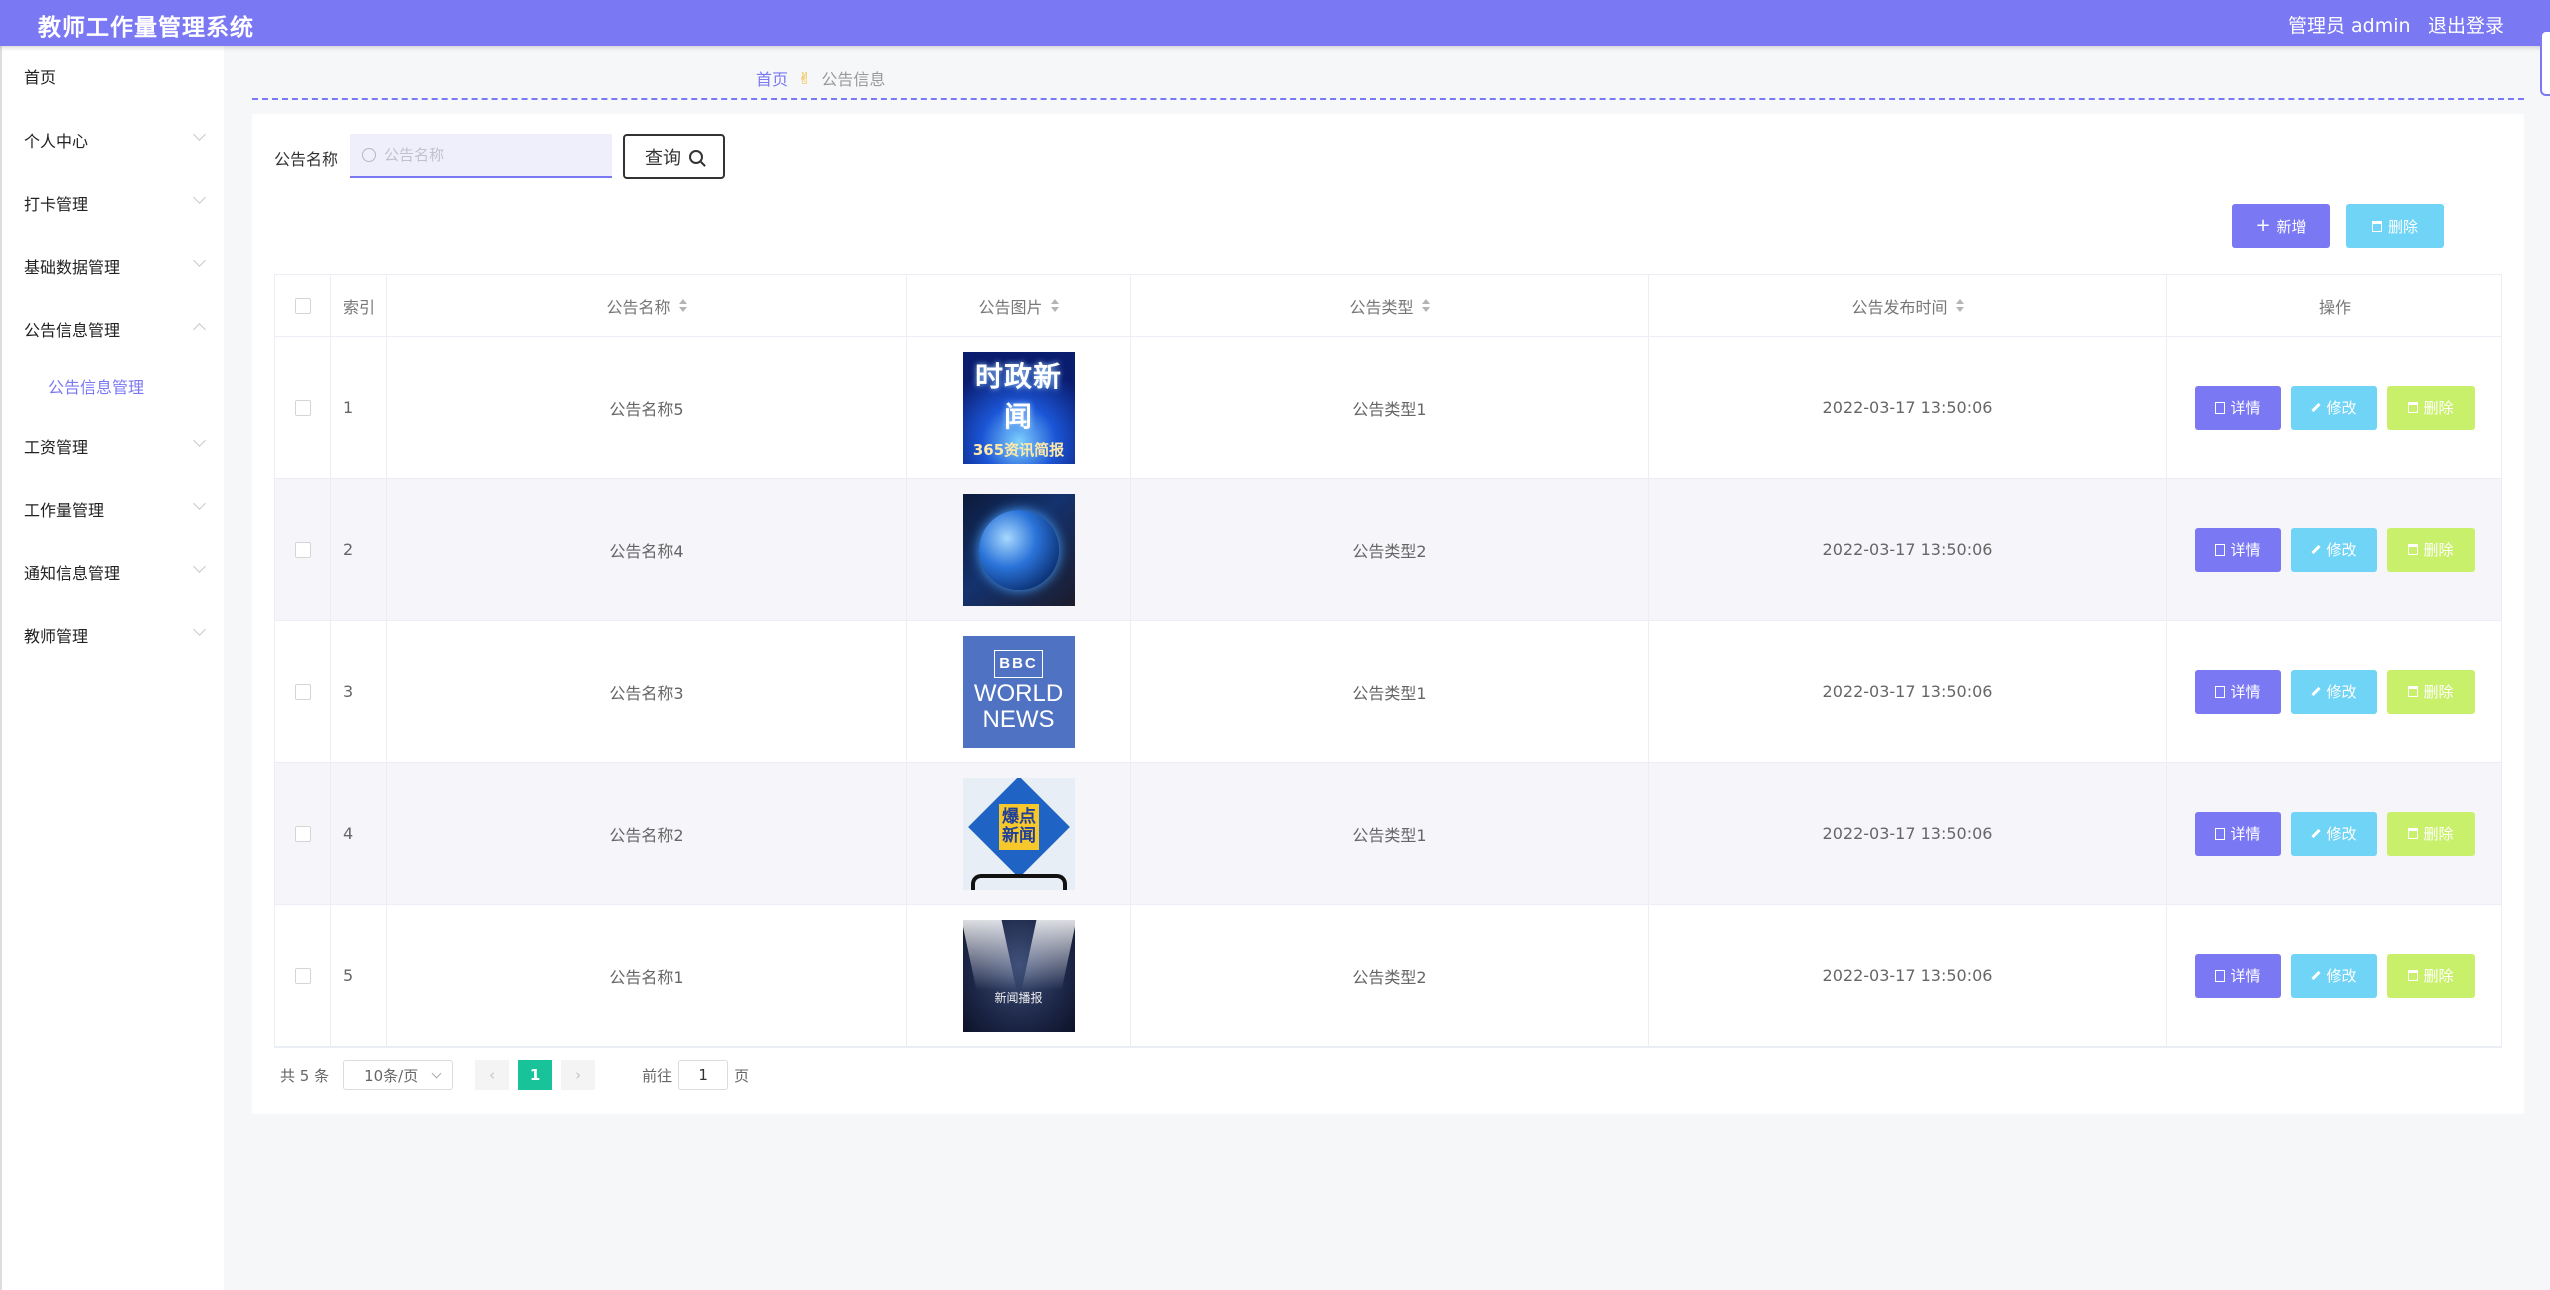  Describe the element at coordinates (1899, 307) in the screenshot. I see `header-time-label: 公告发布时间` at that location.